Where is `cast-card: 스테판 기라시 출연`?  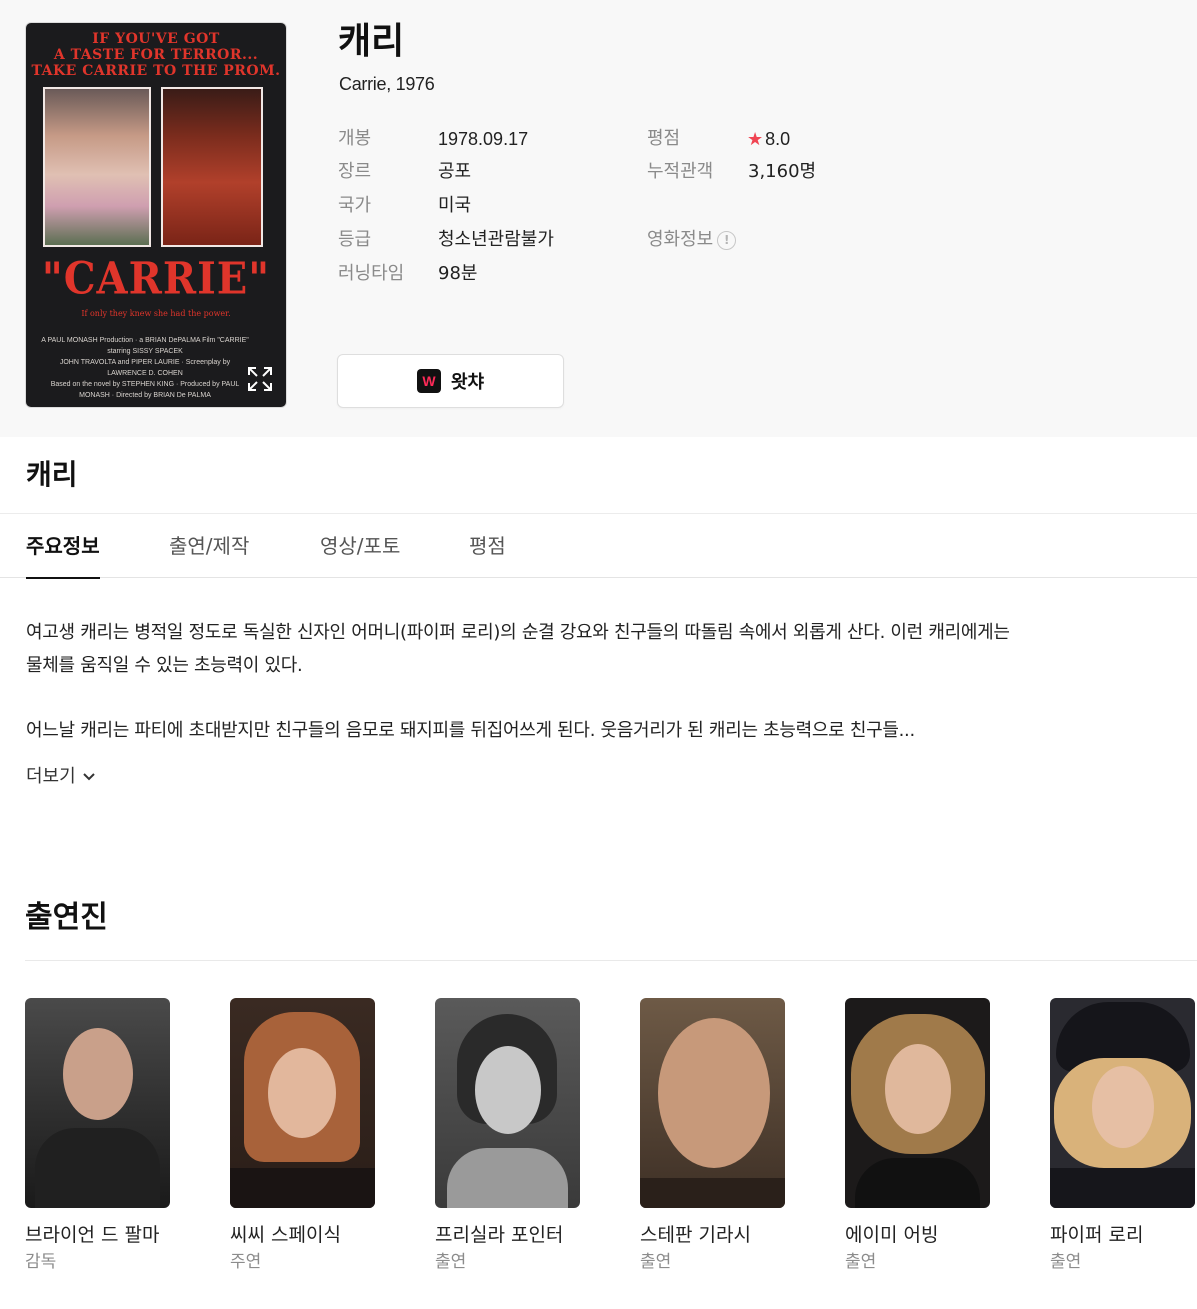
cast-card: 스테판 기라시 출연 is located at coordinates (712, 1136).